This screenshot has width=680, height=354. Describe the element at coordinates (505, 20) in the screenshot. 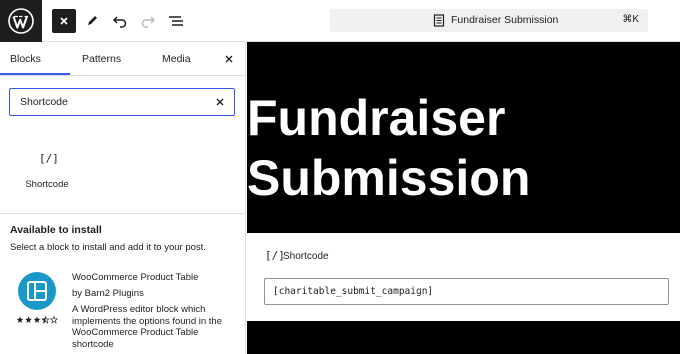

I see `document-title: Fundraiser Submission` at that location.